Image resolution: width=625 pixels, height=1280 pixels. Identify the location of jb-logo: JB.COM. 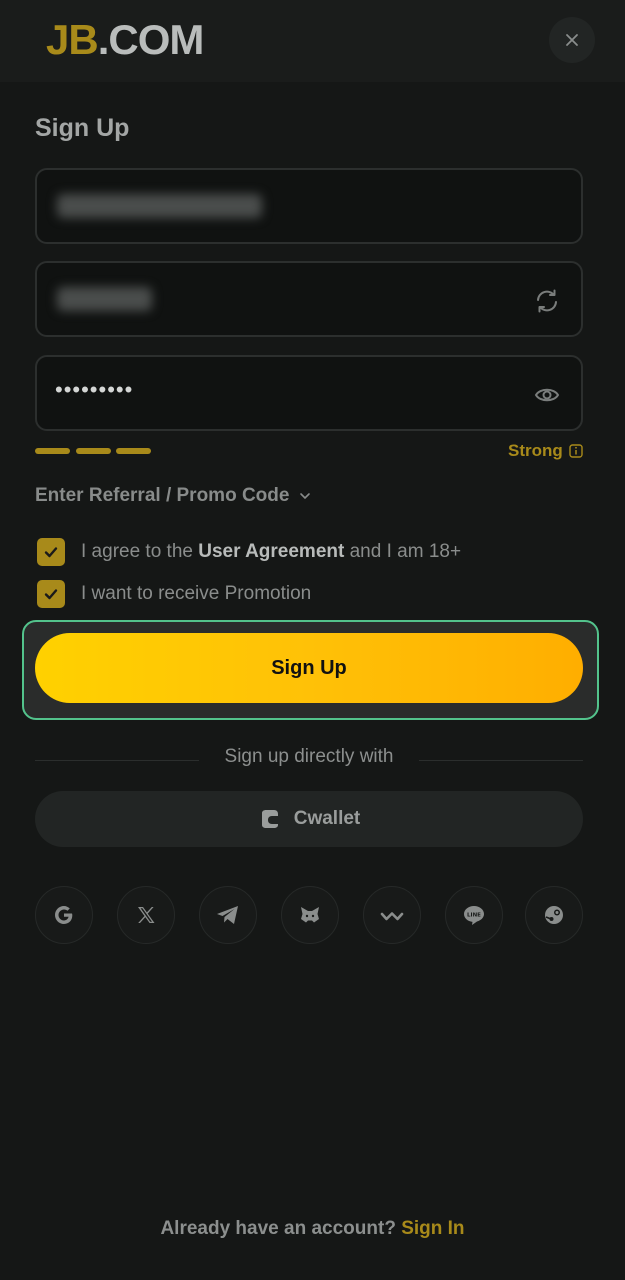
(125, 39).